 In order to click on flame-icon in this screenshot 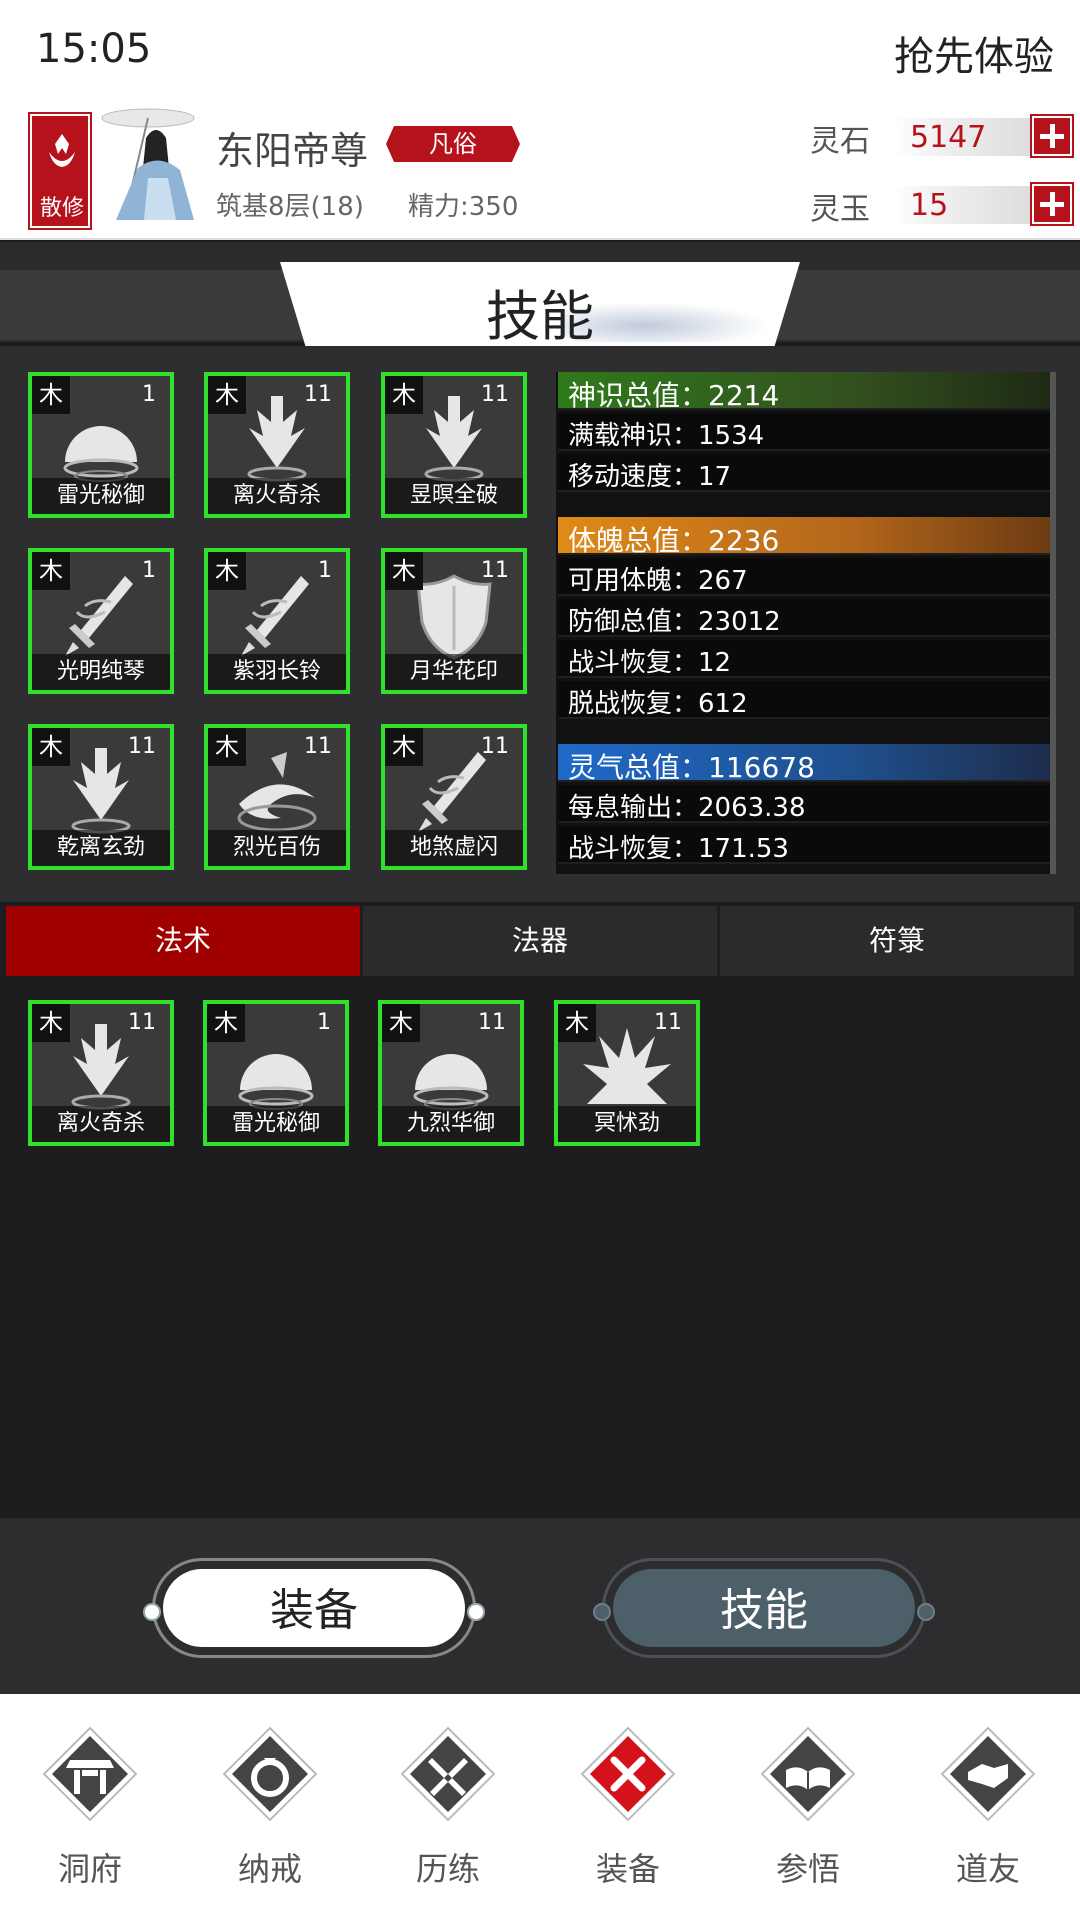, I will do `click(62, 150)`.